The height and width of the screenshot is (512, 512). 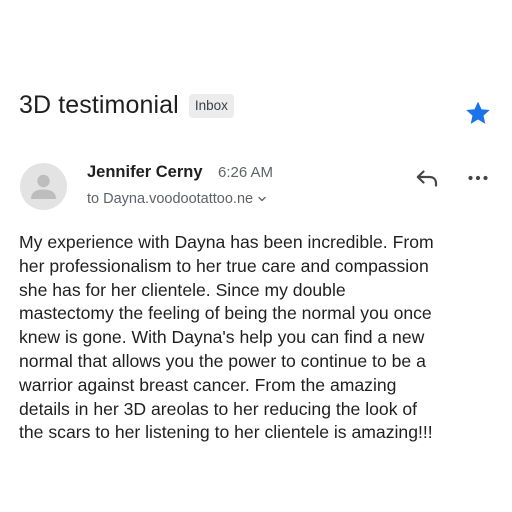 I want to click on person-icon, so click(x=43, y=186).